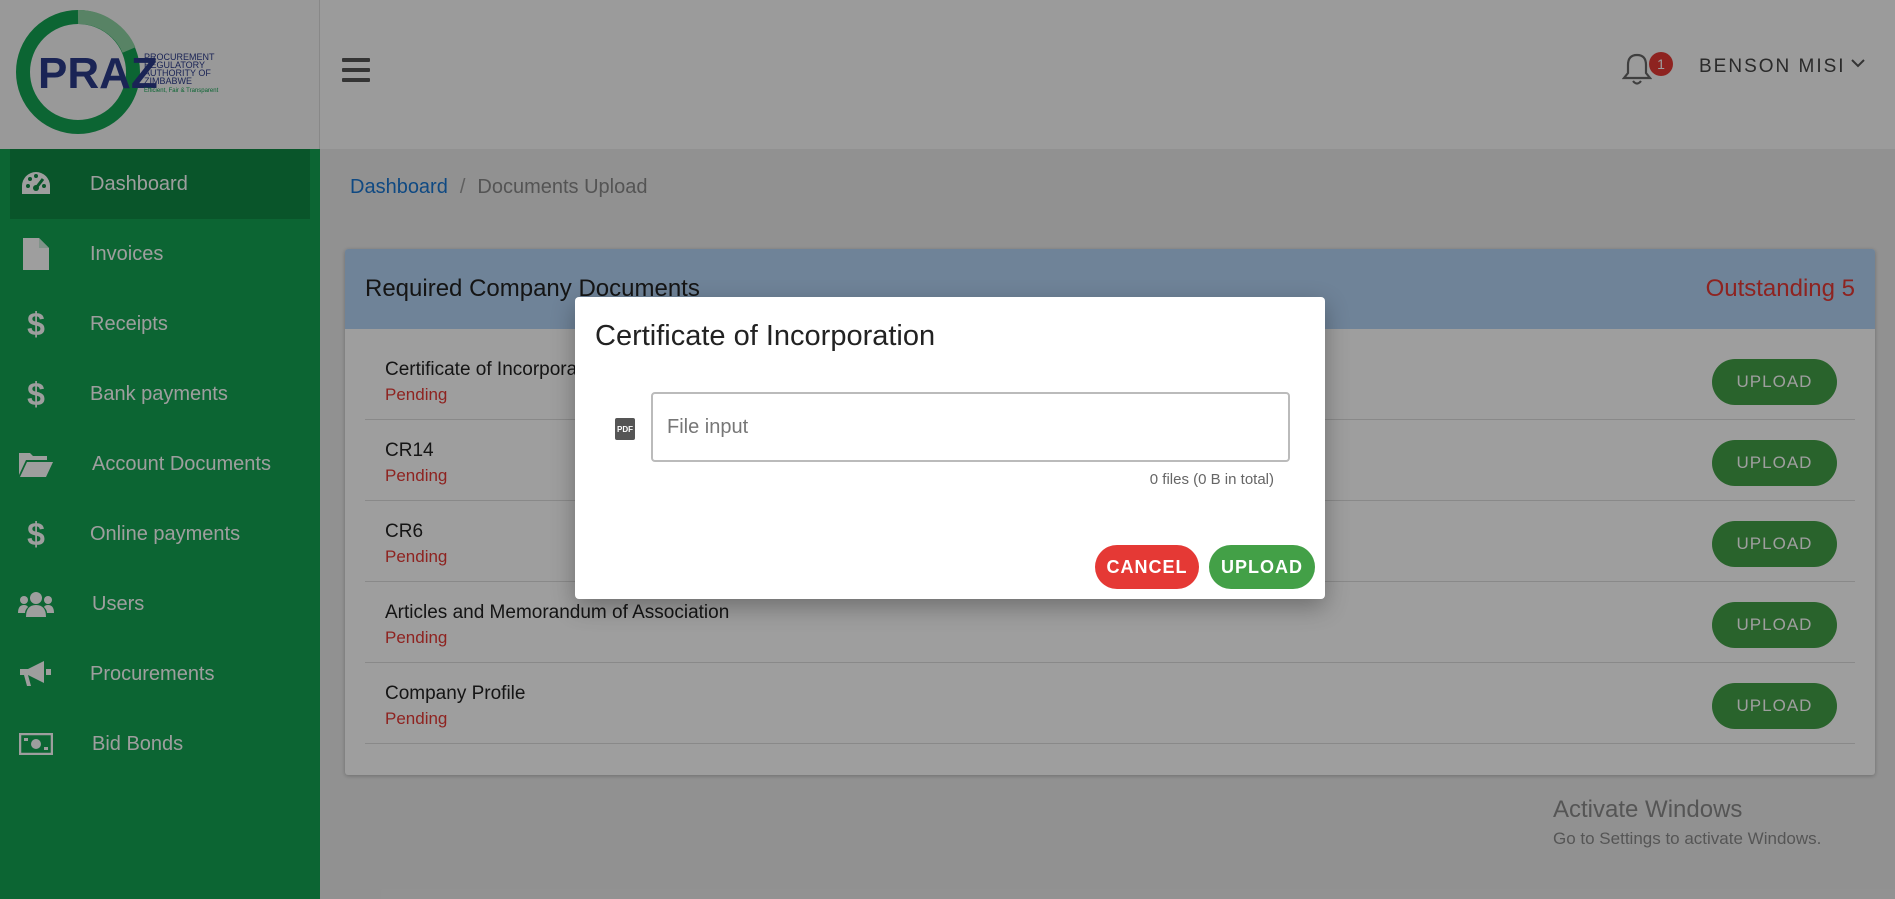 The width and height of the screenshot is (1895, 899). Describe the element at coordinates (1211, 479) in the screenshot. I see `file-count-text: 0 files (0 B in total)` at that location.